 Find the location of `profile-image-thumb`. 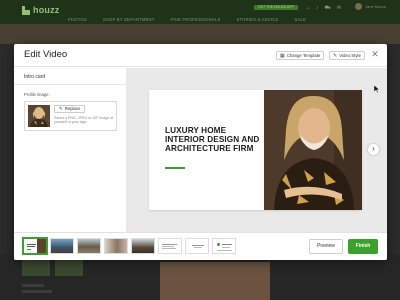

profile-image-thumb is located at coordinates (39, 116).